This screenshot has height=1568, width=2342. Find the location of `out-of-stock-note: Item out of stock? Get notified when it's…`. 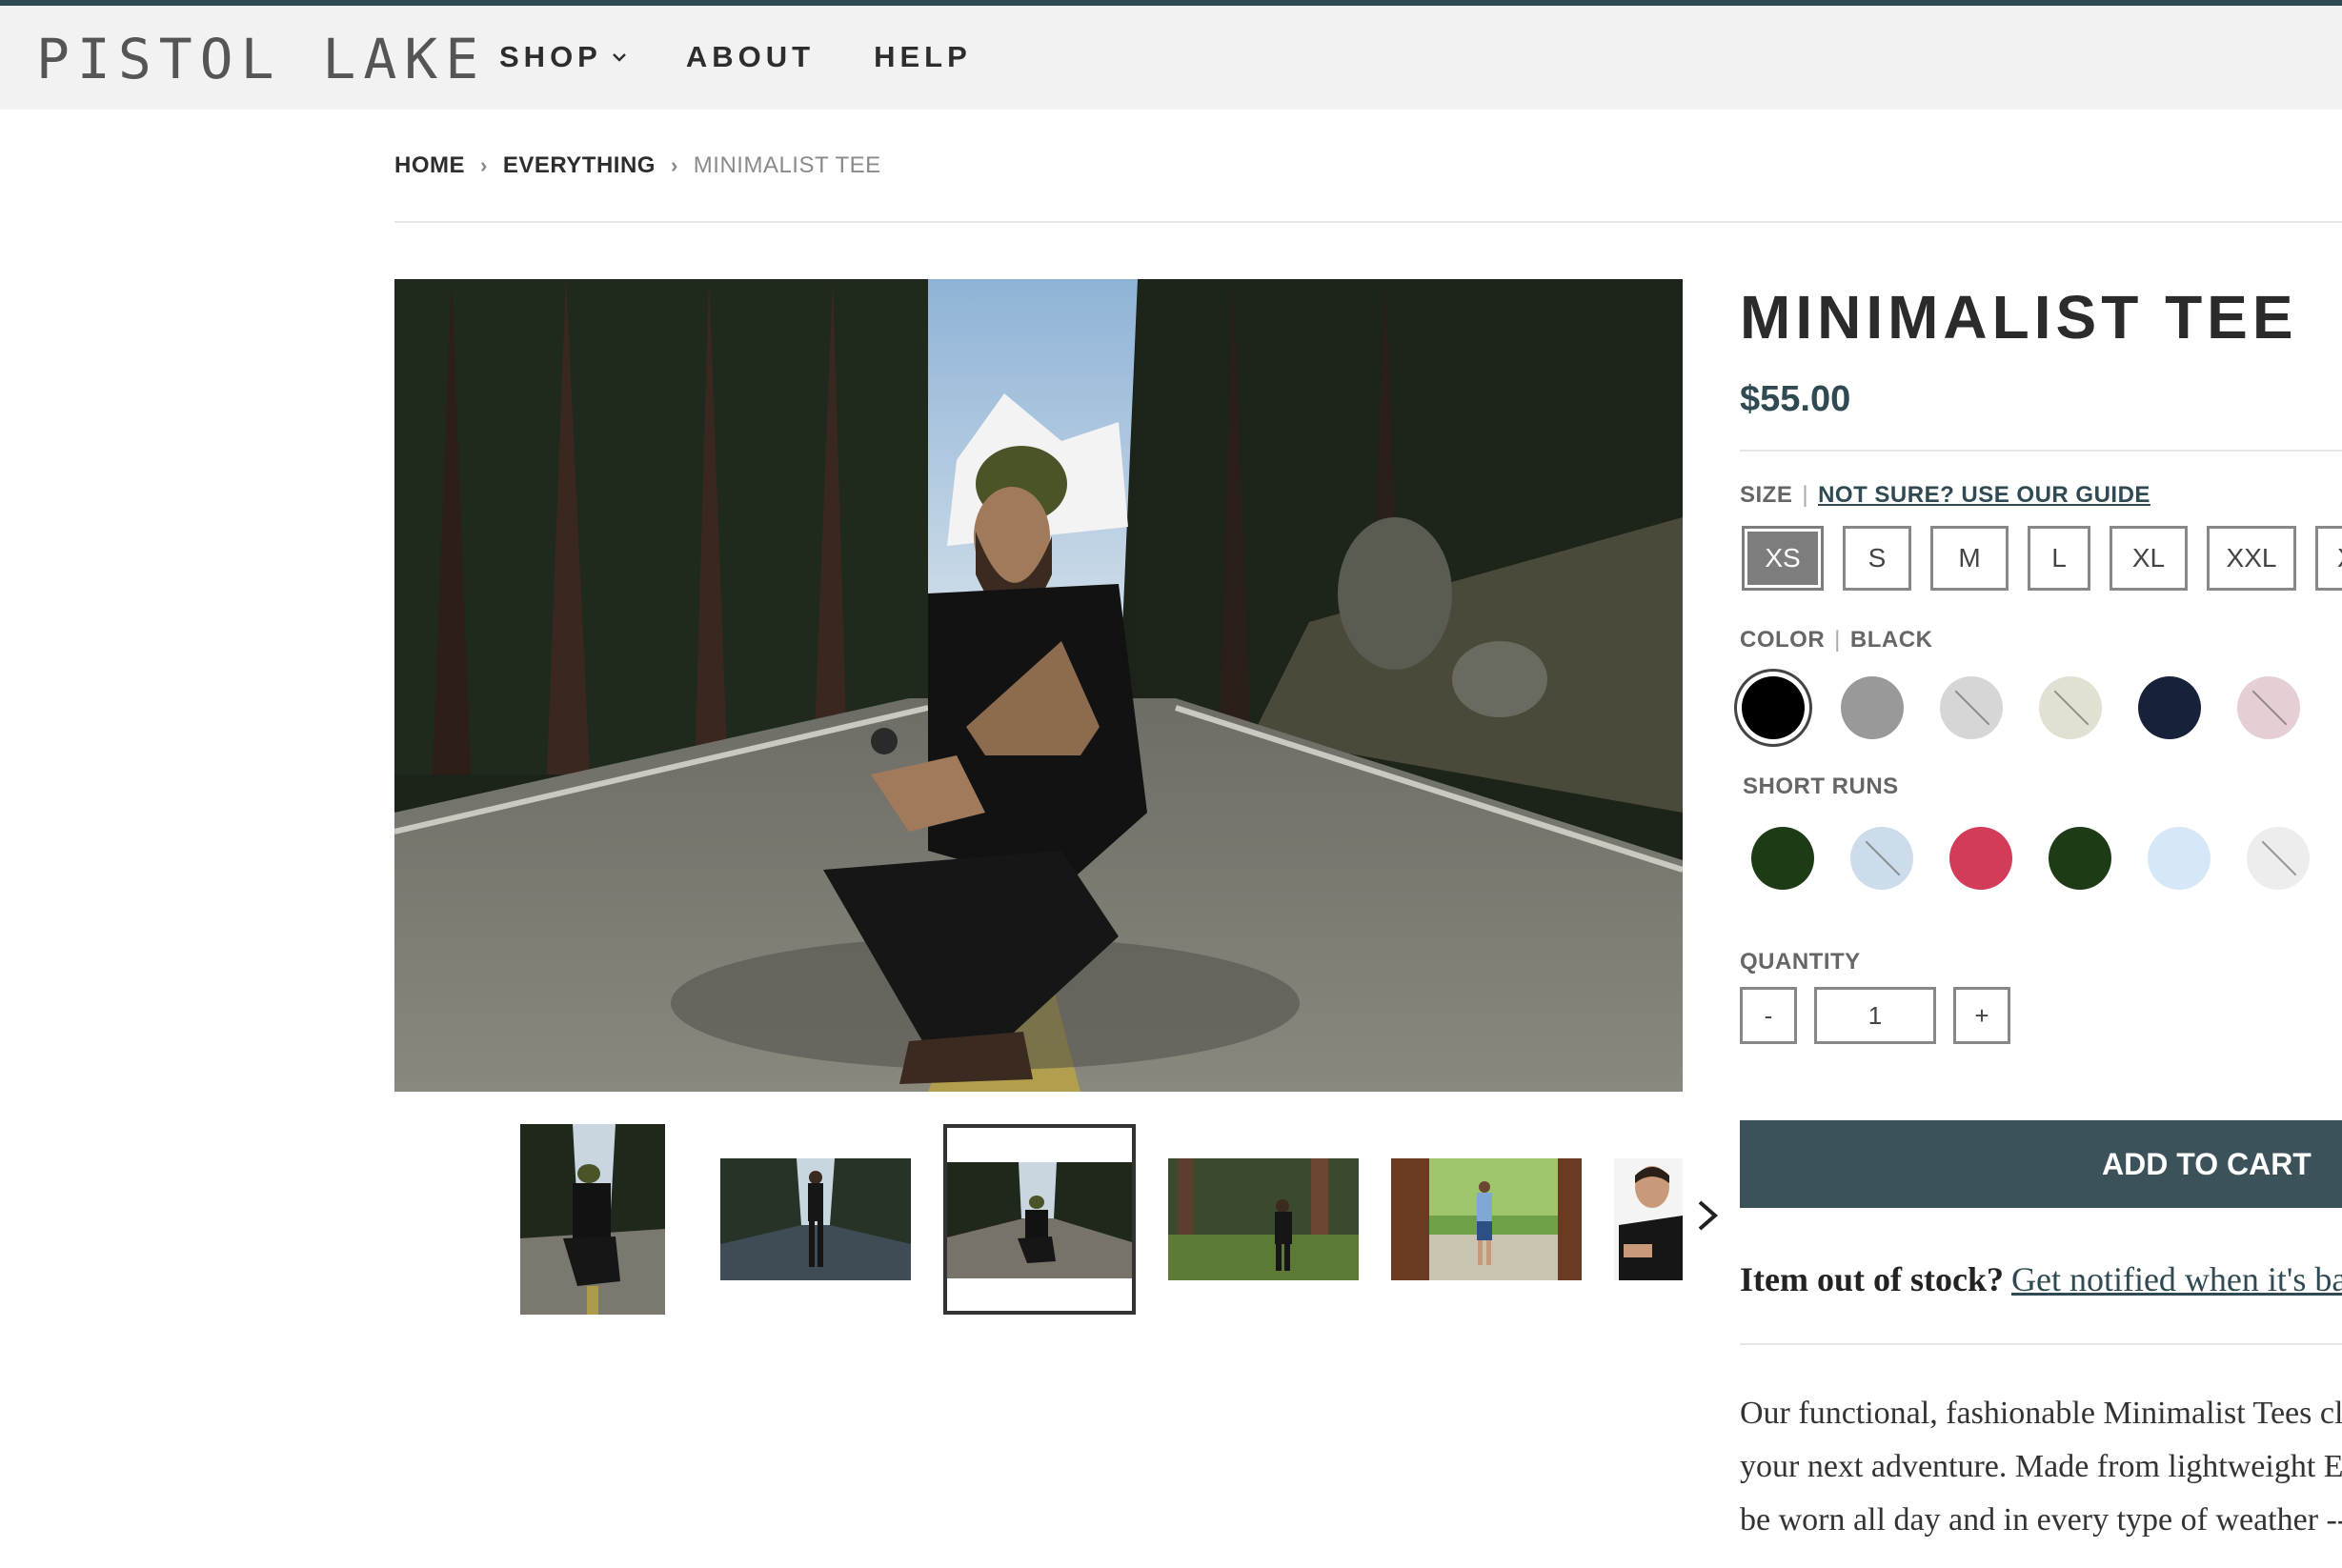

out-of-stock-note: Item out of stock? Get notified when it's… is located at coordinates (2041, 1279).